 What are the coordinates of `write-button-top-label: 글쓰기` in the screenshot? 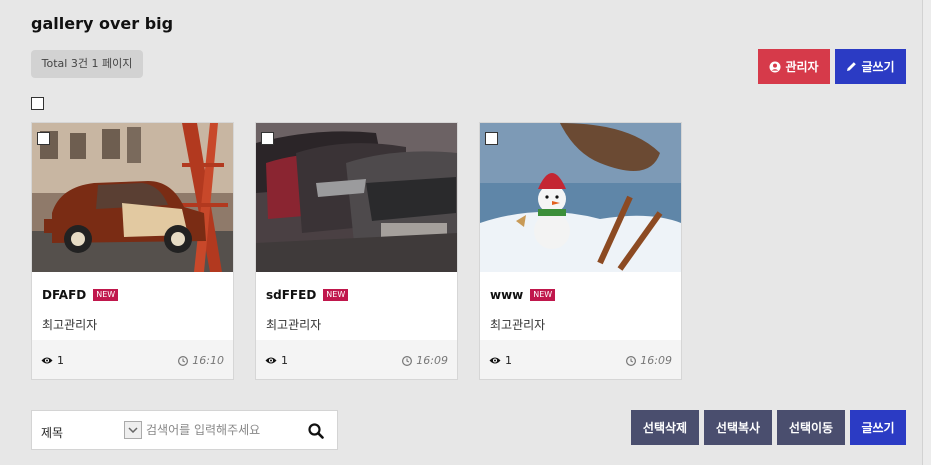 It's located at (878, 67).